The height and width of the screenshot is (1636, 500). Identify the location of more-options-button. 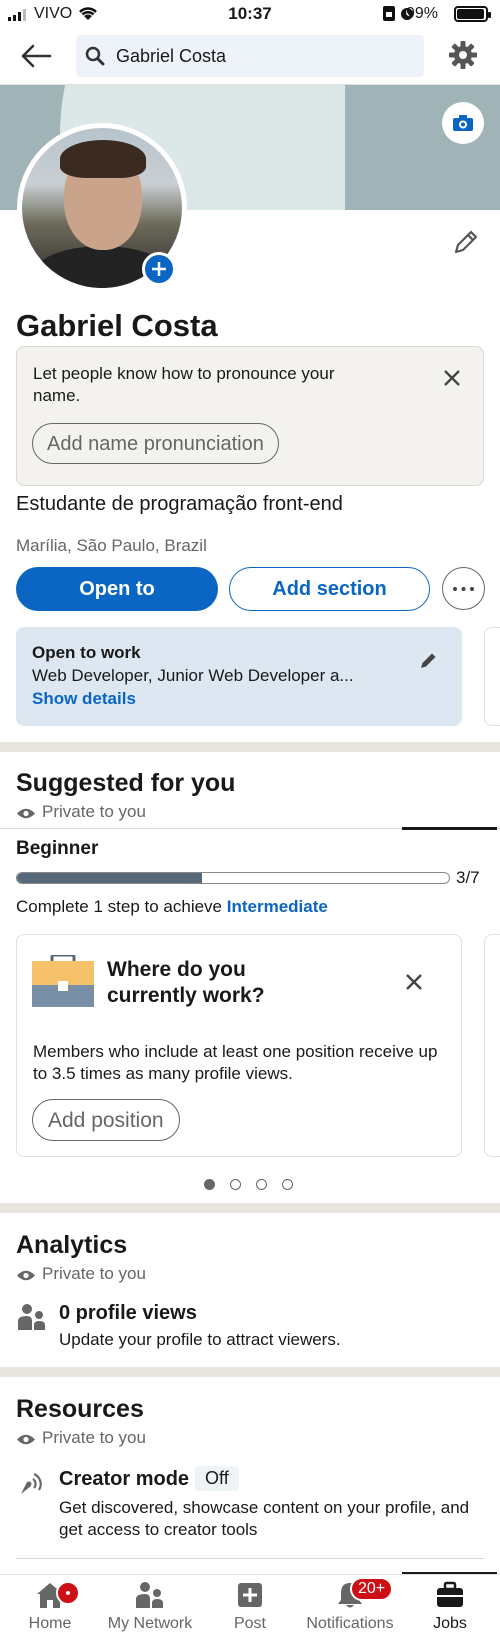
(463, 588).